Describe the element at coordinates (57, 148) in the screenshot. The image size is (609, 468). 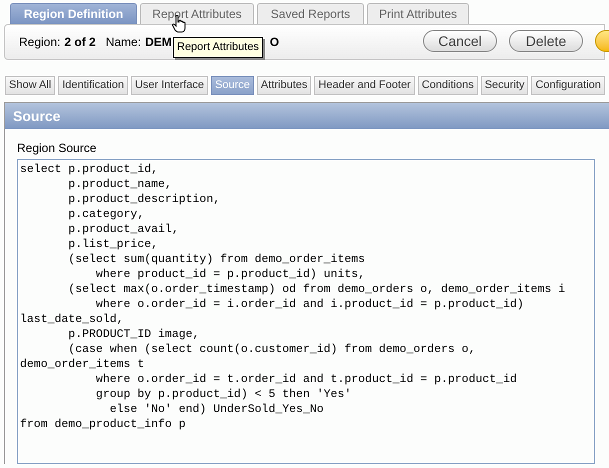
I see `field-label: Region Source` at that location.